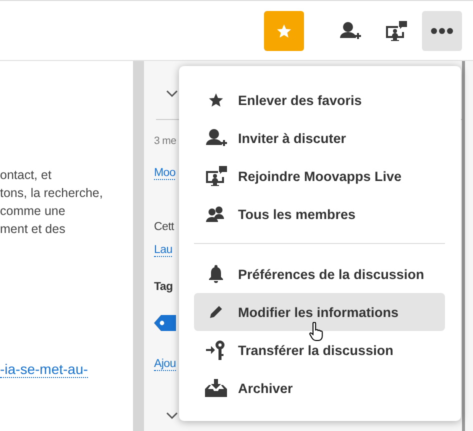  I want to click on menu-item: Transférer la discussion, so click(319, 350).